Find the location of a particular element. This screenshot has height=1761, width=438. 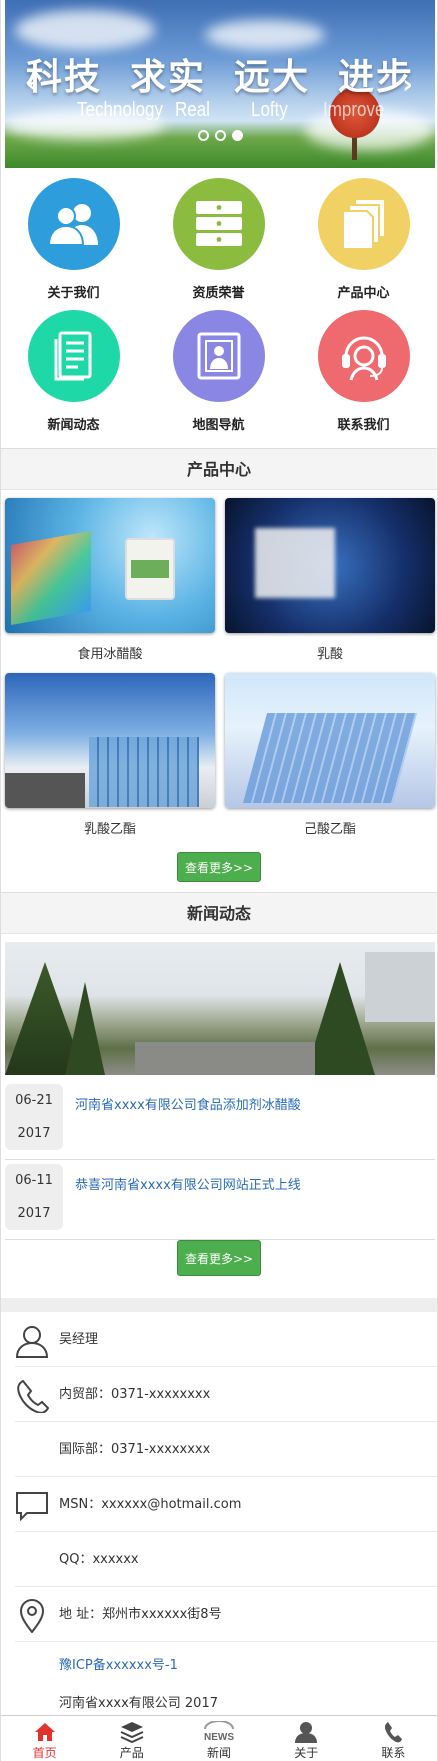

nav-label: 新闻 is located at coordinates (219, 1753).